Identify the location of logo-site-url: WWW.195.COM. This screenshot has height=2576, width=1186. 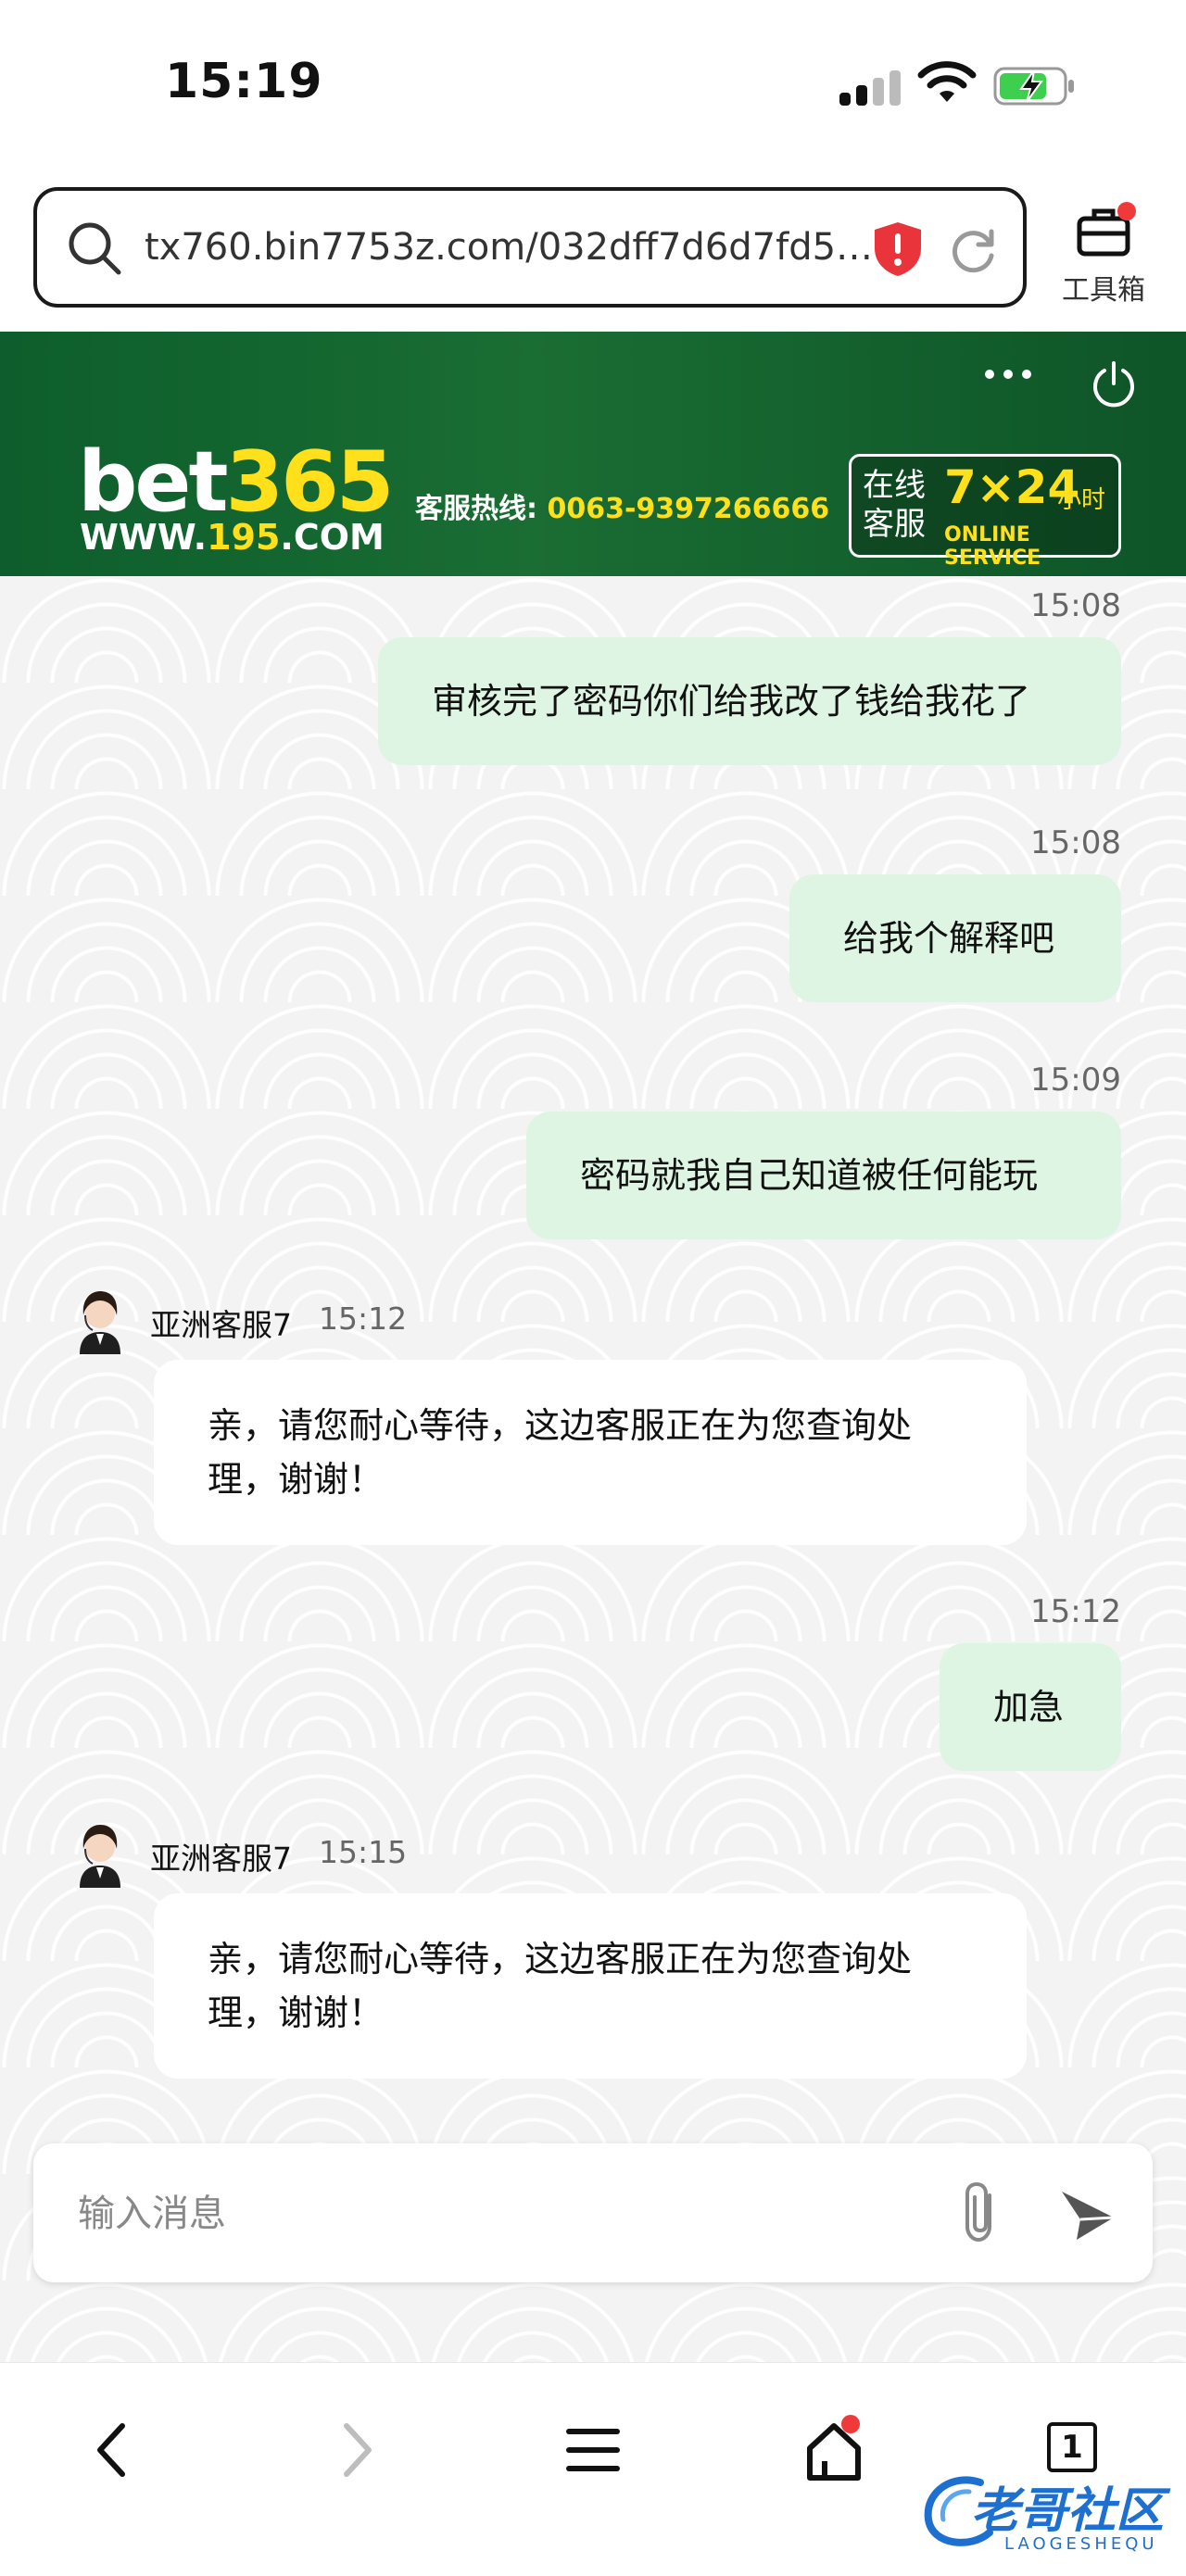
(232, 537).